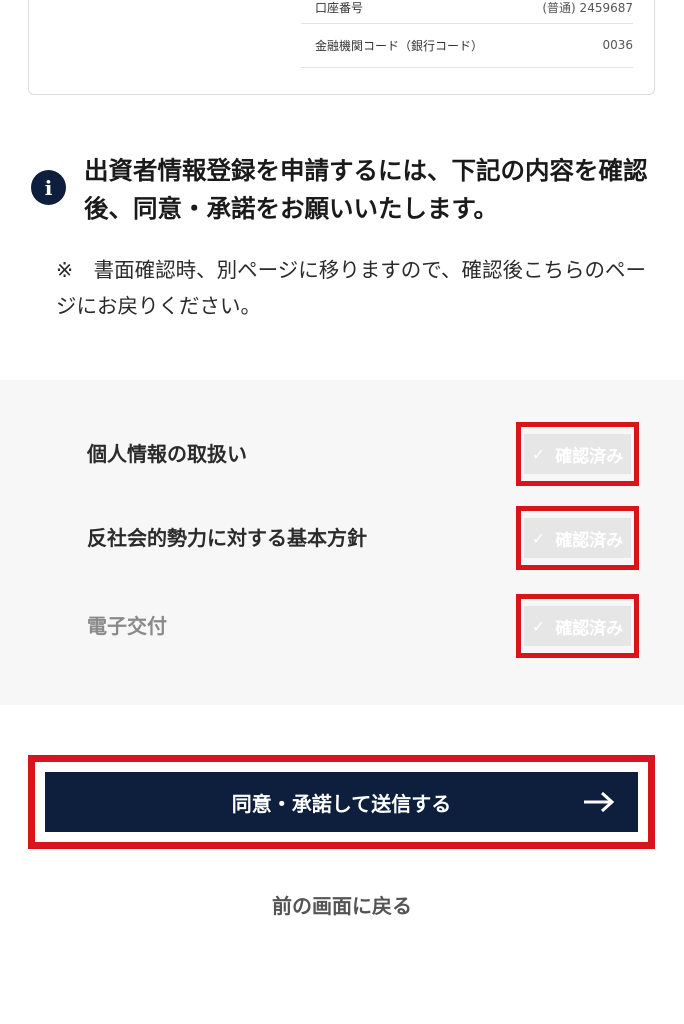 This screenshot has height=1024, width=684. I want to click on bank-code-row: 金融機関コード（銀行コード） 0036, so click(467, 45).